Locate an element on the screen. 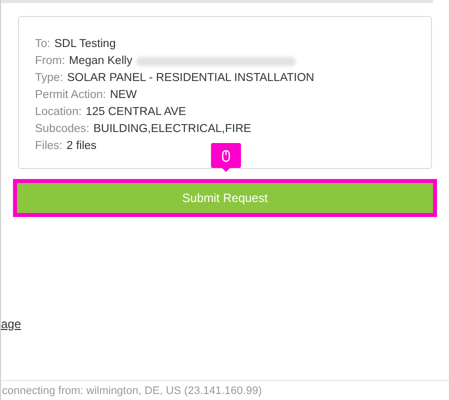 The height and width of the screenshot is (400, 450). field-label: Files: is located at coordinates (48, 146).